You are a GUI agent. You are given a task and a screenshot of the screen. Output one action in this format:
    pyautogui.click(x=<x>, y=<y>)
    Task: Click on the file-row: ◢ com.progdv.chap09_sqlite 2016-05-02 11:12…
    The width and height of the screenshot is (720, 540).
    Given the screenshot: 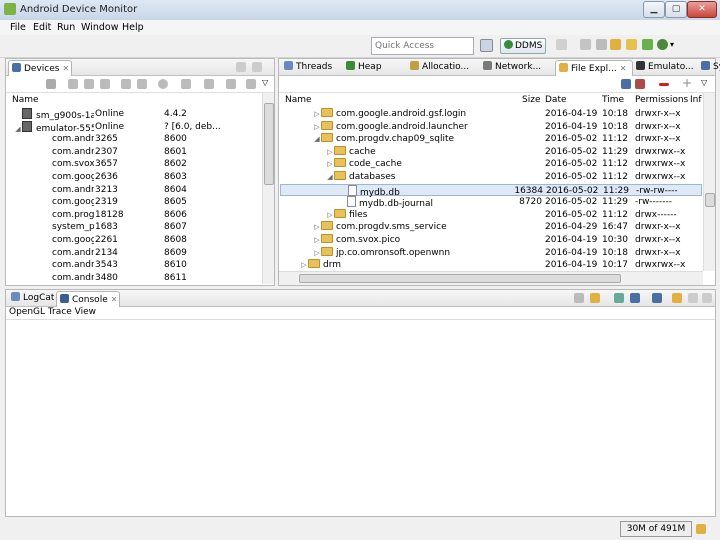 What is the action you would take?
    pyautogui.click(x=491, y=139)
    